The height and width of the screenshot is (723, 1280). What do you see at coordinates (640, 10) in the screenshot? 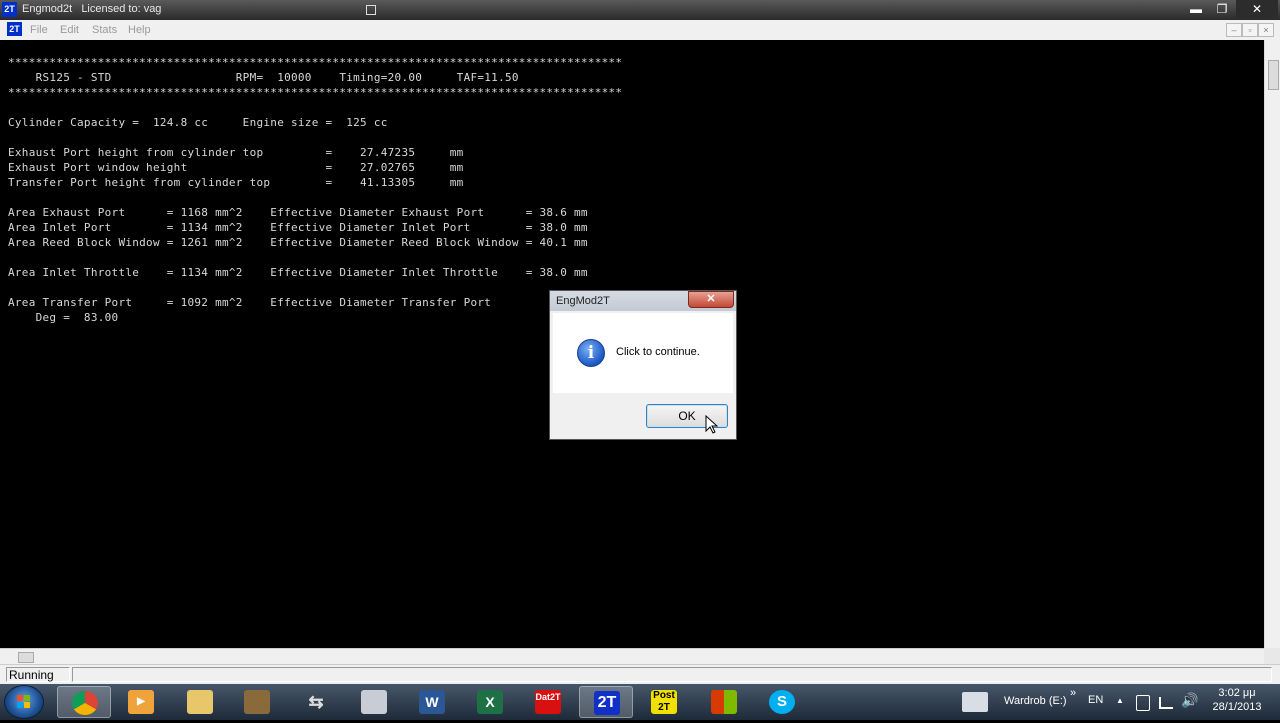
I see `title-bar: 2T Engmod2t Licensed to: vag ▬ ❐ ✕` at bounding box center [640, 10].